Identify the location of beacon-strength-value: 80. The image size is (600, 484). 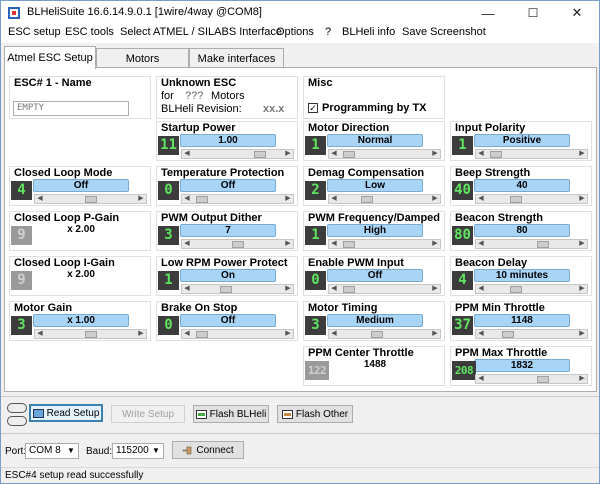
(522, 230).